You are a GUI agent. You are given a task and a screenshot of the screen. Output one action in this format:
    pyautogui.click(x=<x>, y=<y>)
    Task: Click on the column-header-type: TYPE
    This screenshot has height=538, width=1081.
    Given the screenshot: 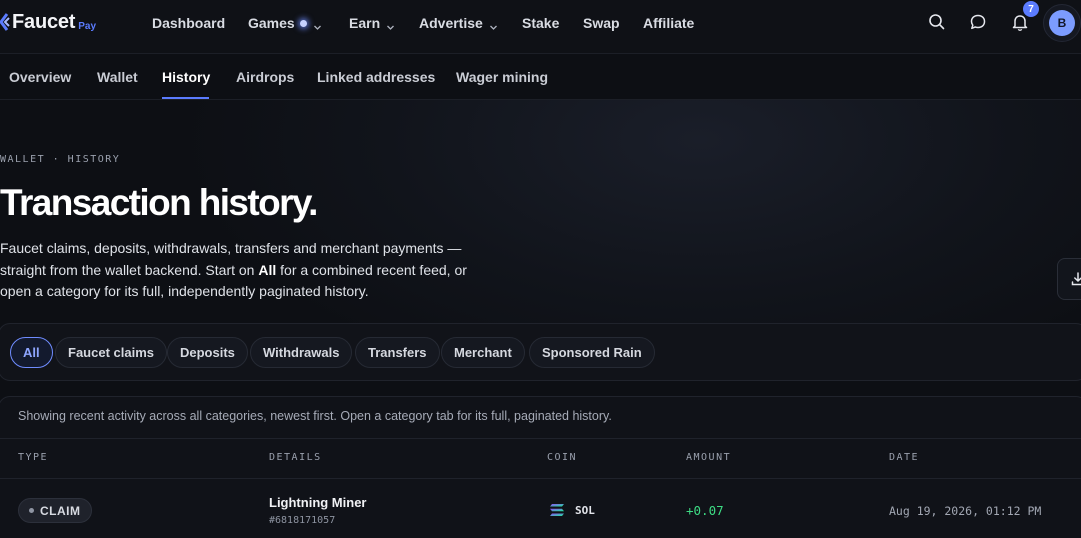 What is the action you would take?
    pyautogui.click(x=33, y=457)
    